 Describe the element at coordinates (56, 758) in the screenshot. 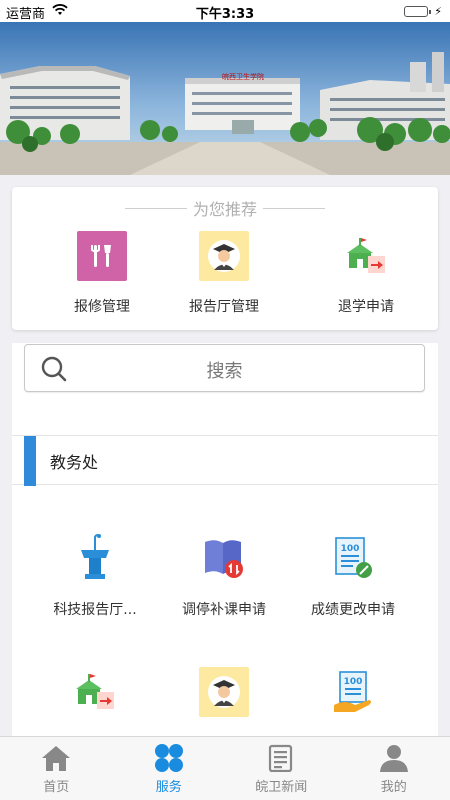

I see `home-icon` at that location.